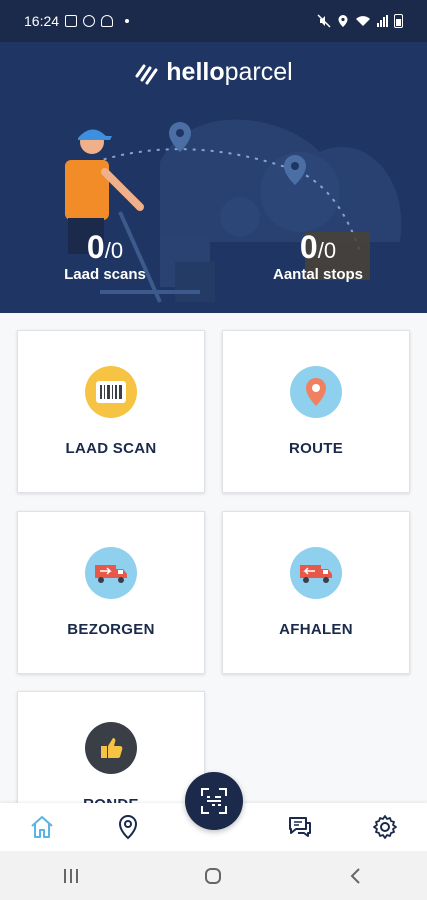 Image resolution: width=427 pixels, height=900 pixels. What do you see at coordinates (324, 21) in the screenshot?
I see `mute-icon` at bounding box center [324, 21].